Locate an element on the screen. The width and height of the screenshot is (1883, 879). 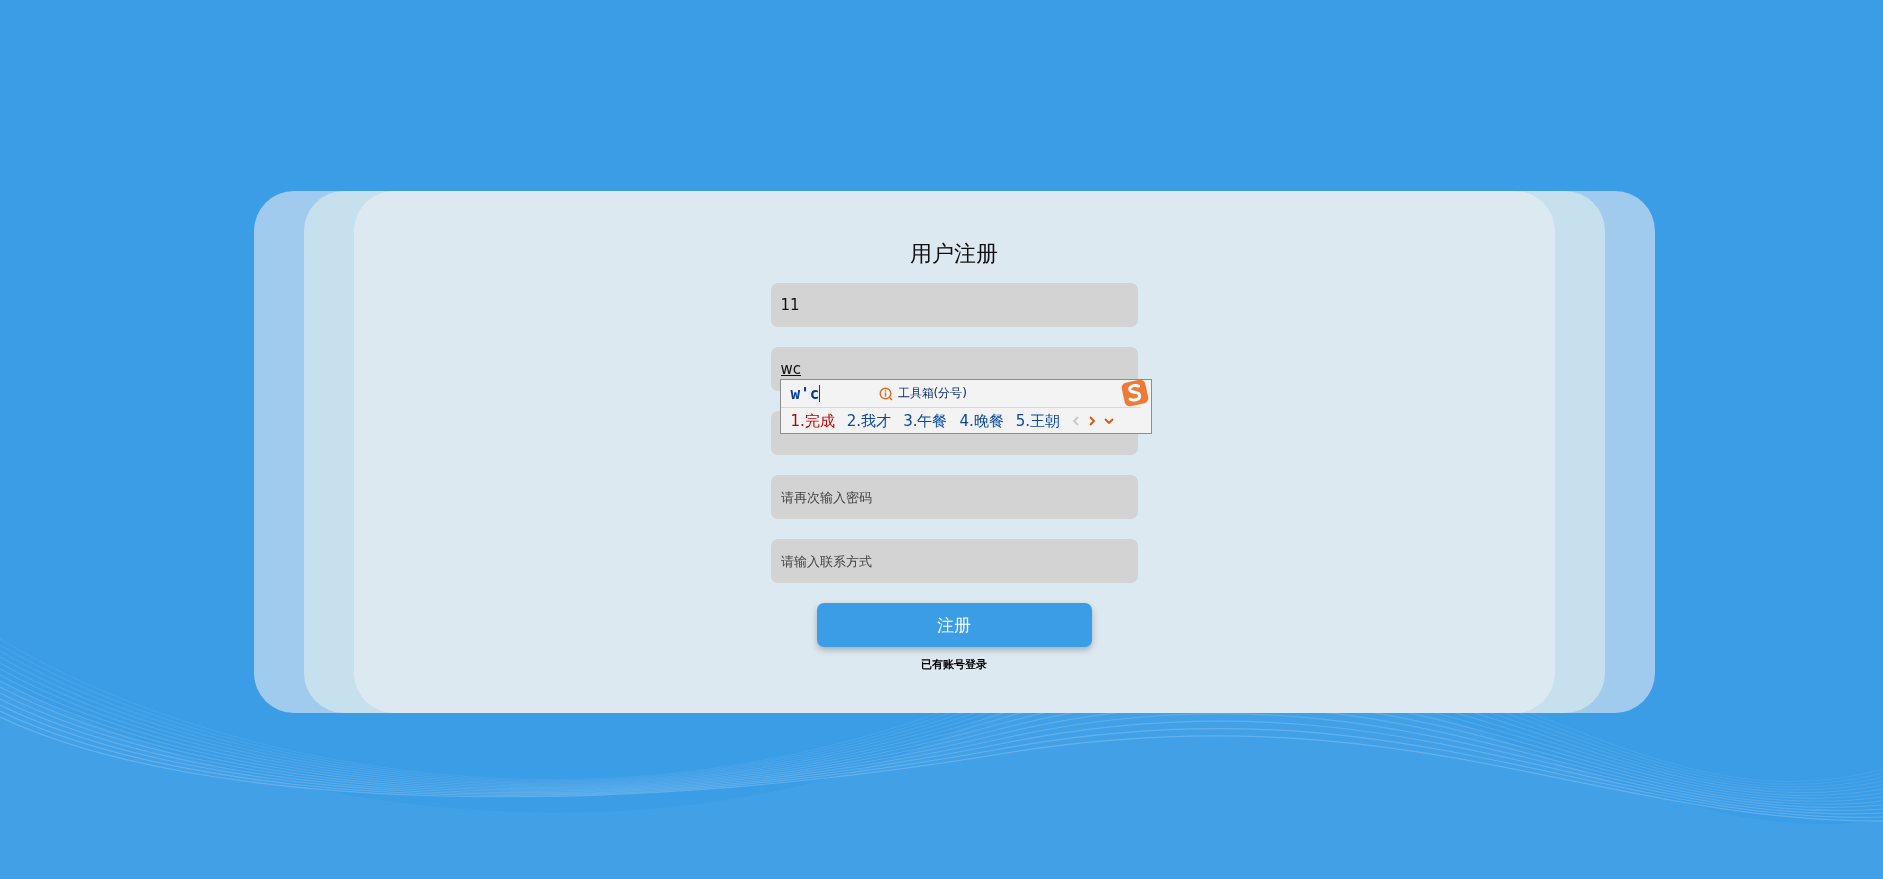
form-title: 用户注册 is located at coordinates (954, 254).